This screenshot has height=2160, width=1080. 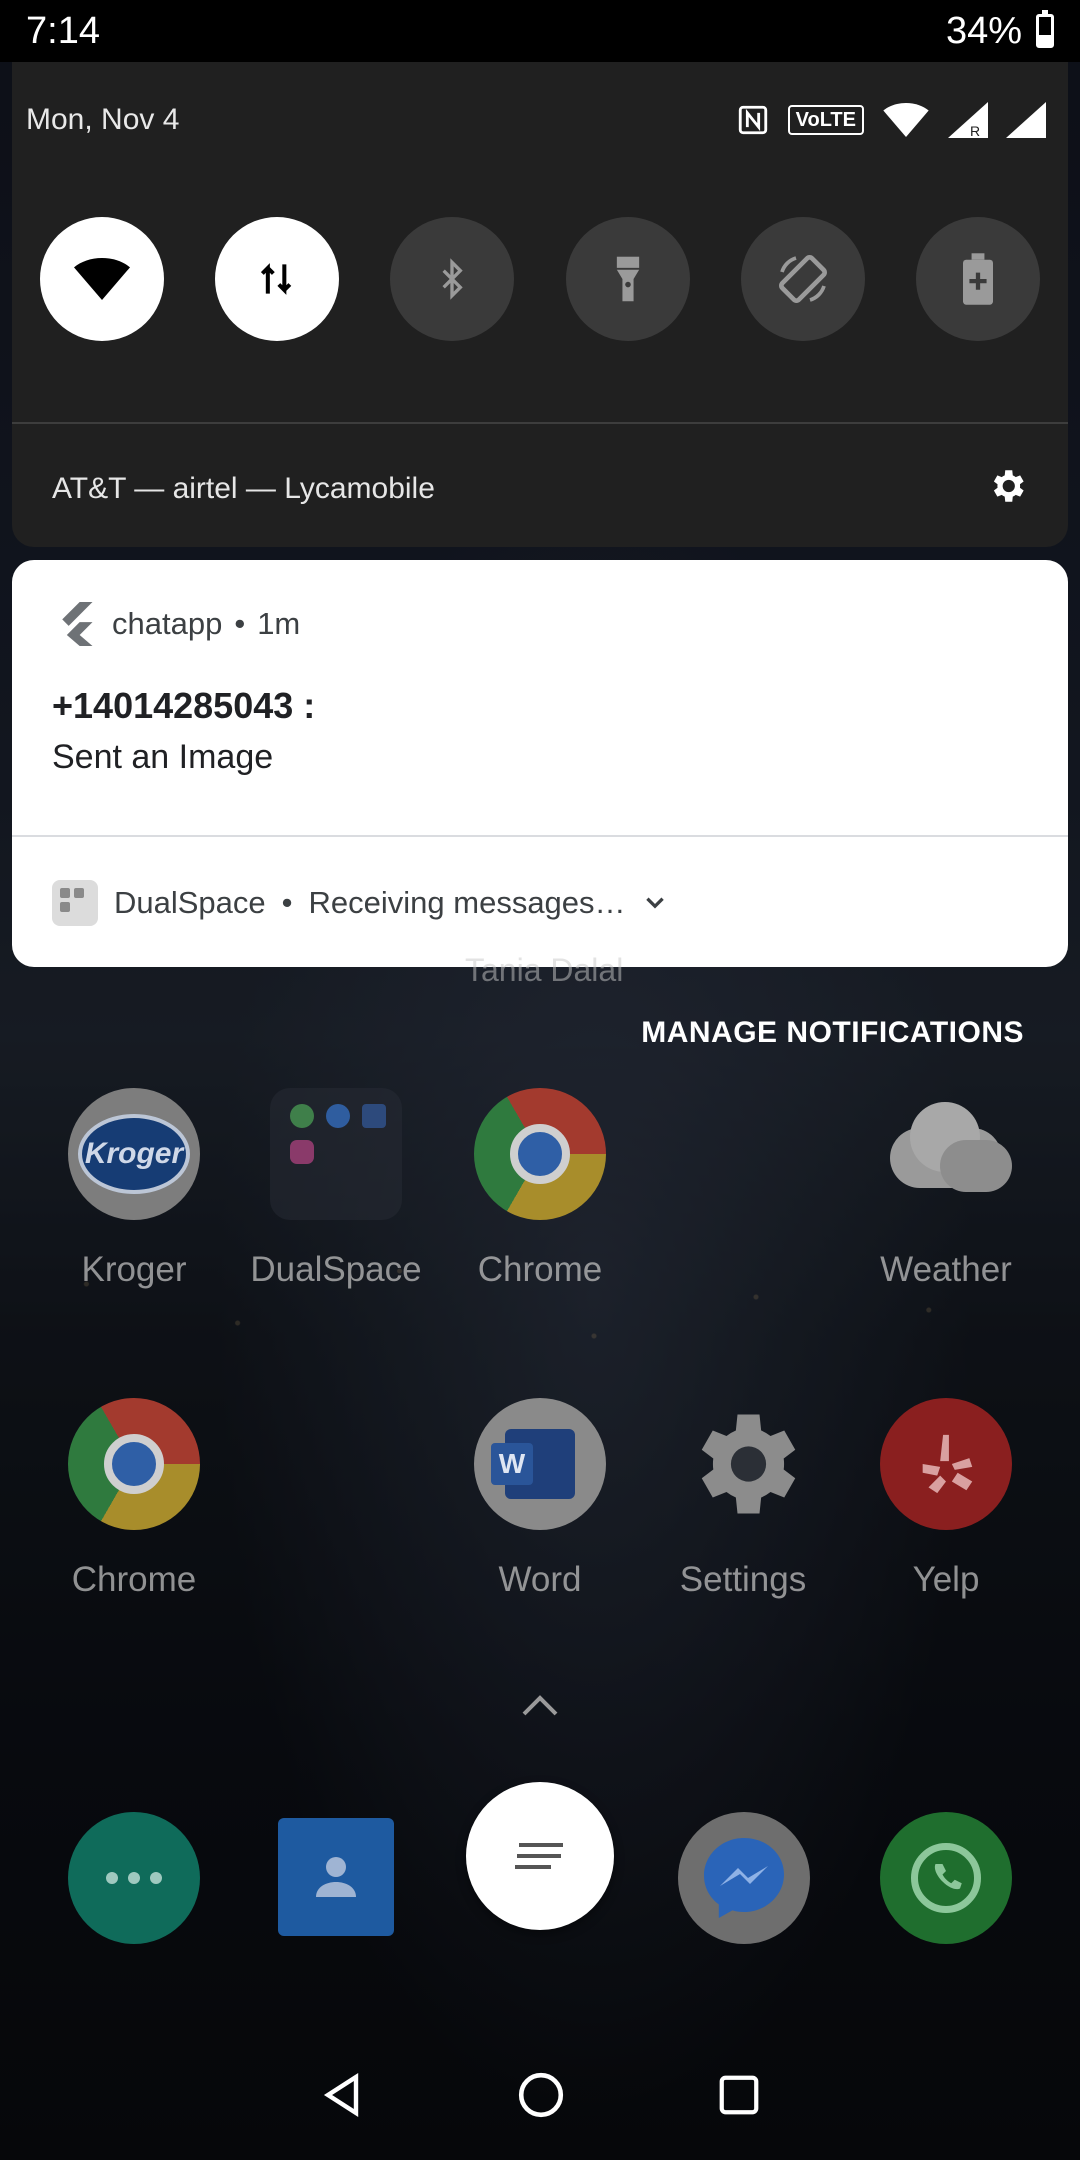 I want to click on messenger-icon, so click(x=744, y=1878).